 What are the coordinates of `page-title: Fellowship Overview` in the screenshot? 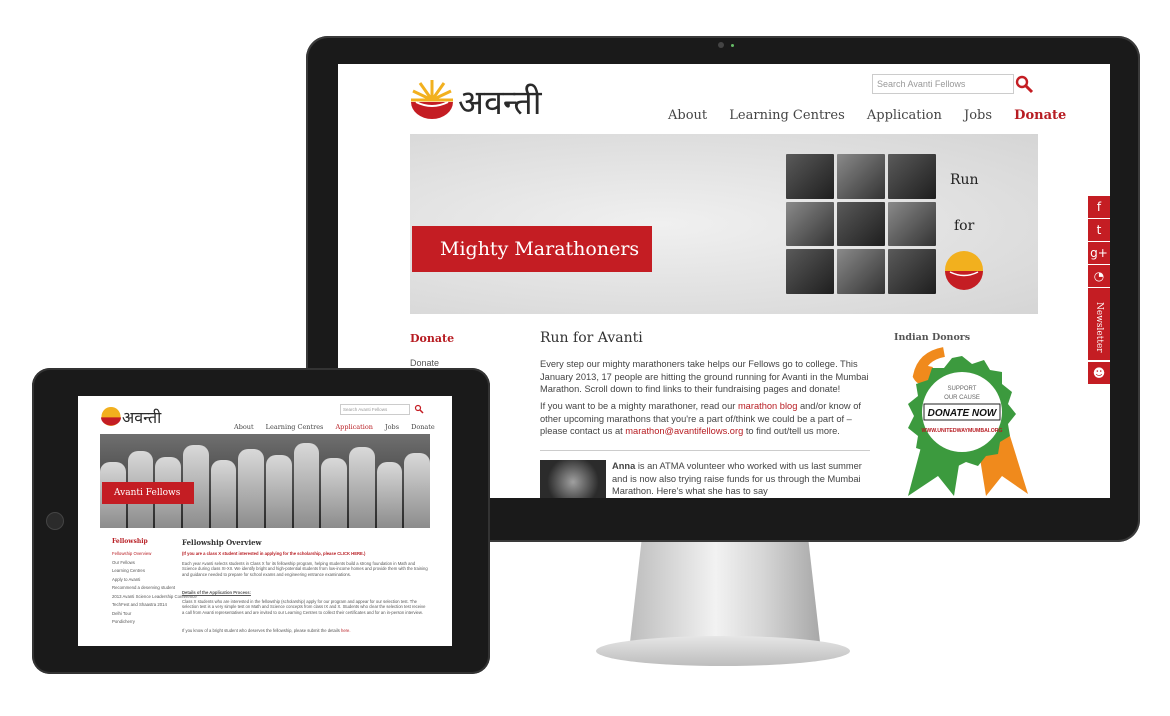 It's located at (222, 542).